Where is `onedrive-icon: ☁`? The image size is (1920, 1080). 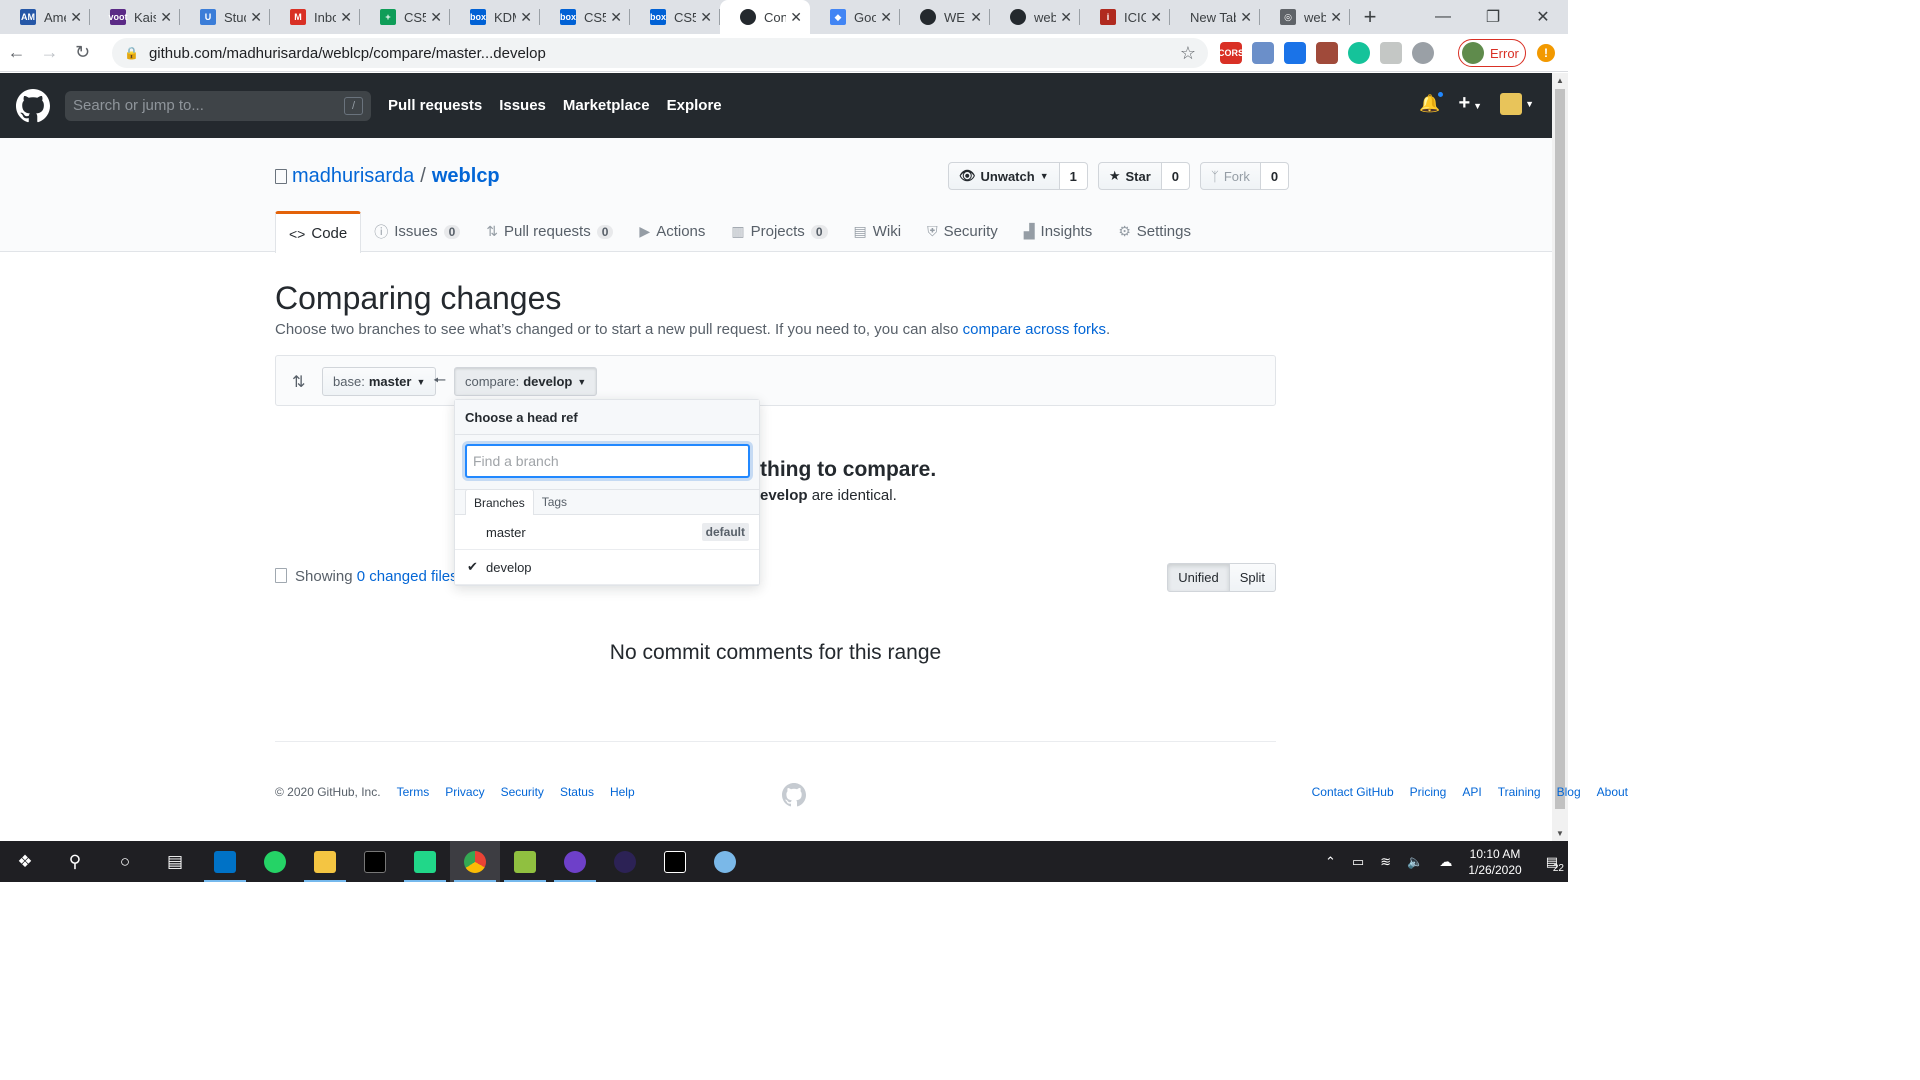
onedrive-icon: ☁ is located at coordinates (1445, 862).